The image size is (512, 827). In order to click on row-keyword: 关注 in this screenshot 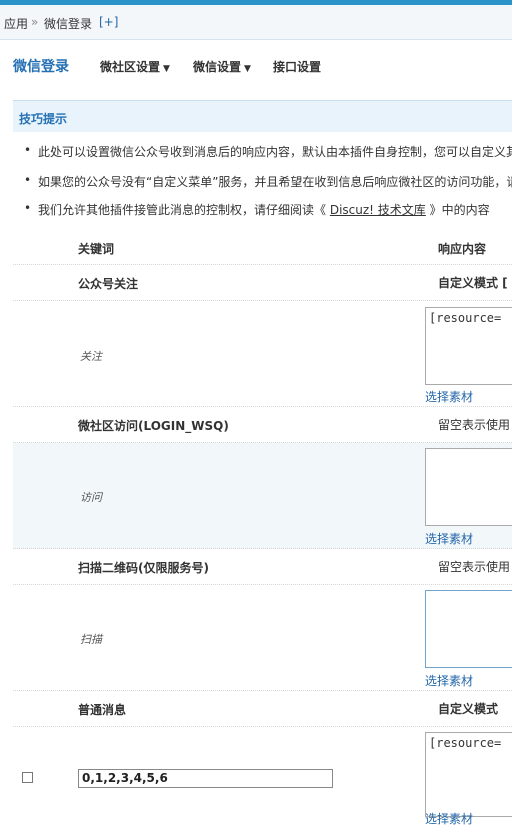, I will do `click(91, 356)`.